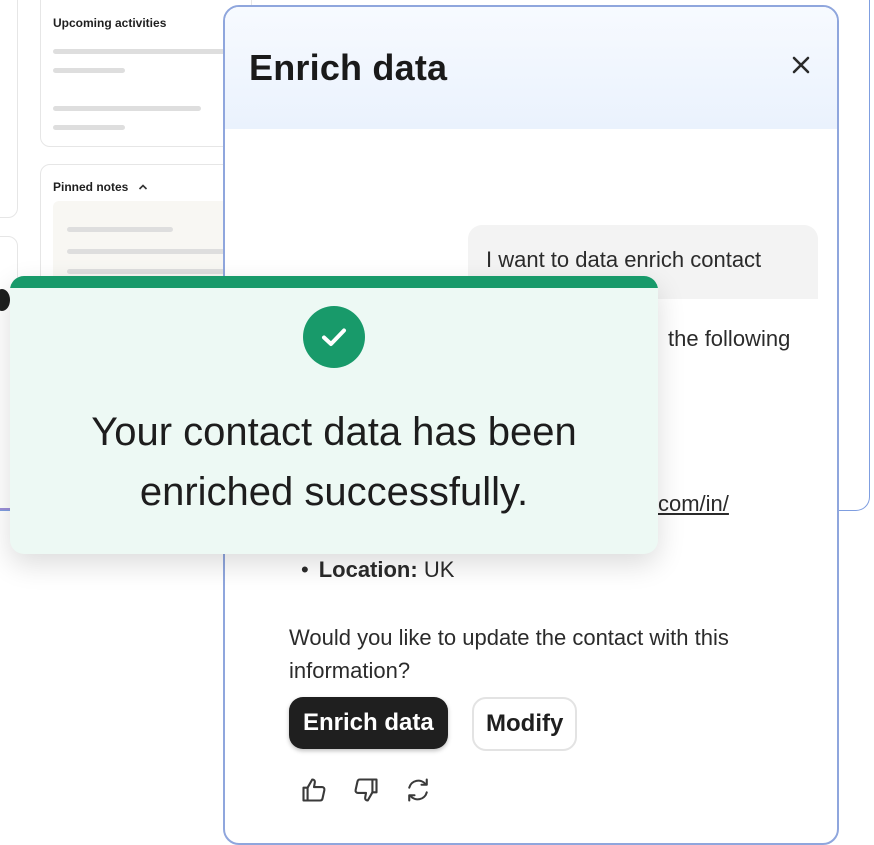  What do you see at coordinates (729, 338) in the screenshot?
I see `assistant-response-text: the following` at bounding box center [729, 338].